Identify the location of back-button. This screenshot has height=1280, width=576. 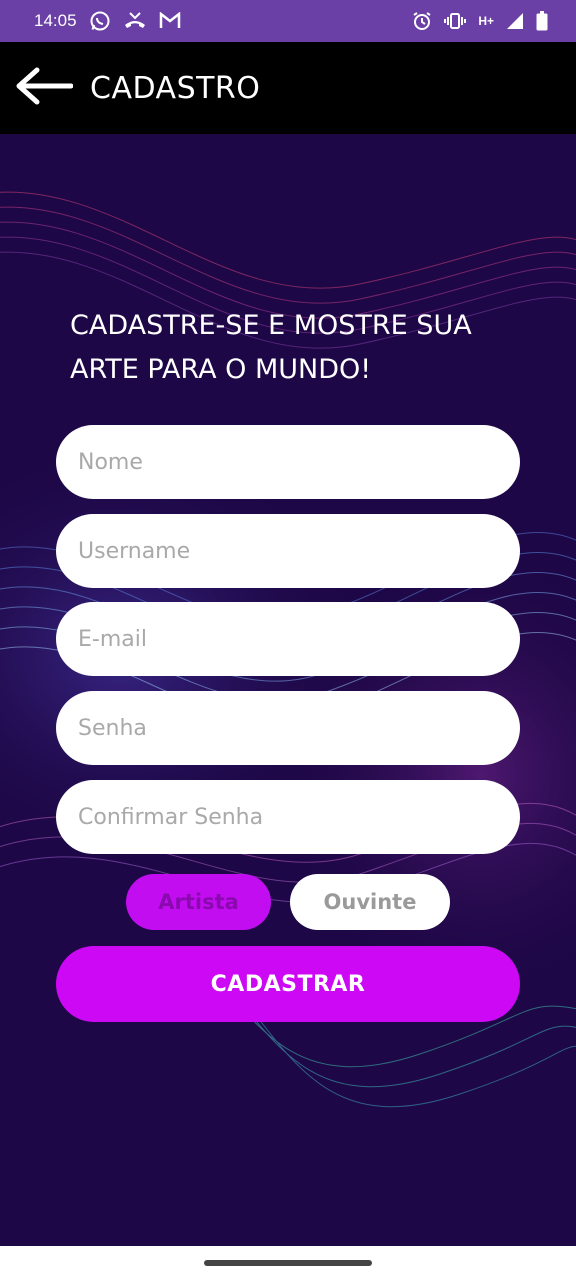
(44, 88).